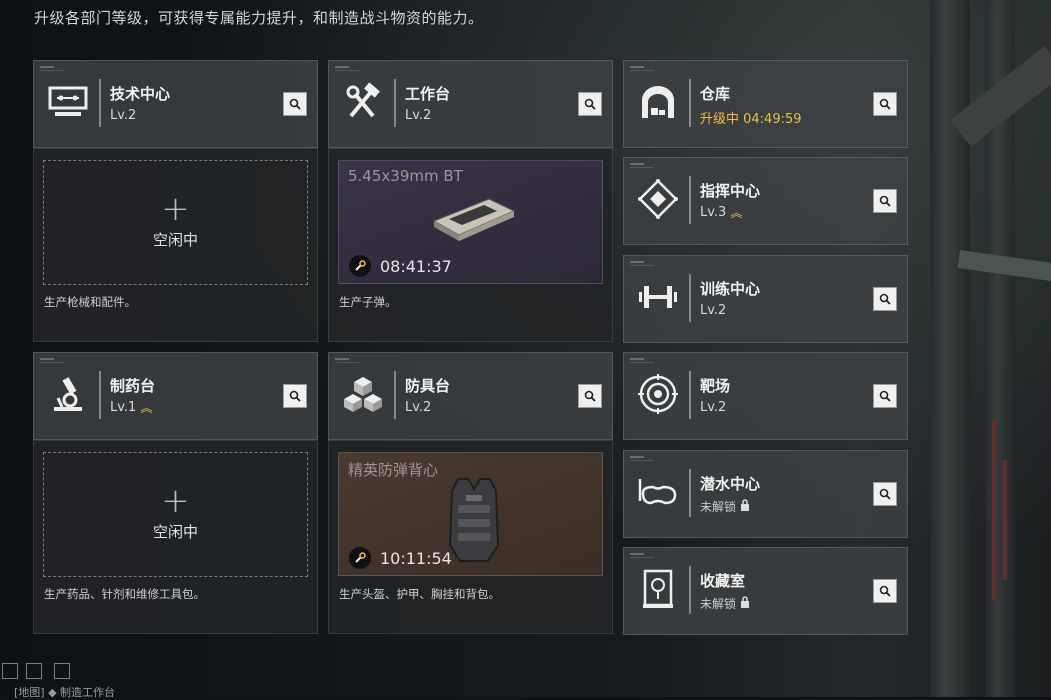 The image size is (1051, 700). I want to click on production-description: 生产药品、针剂和维修工具包。, so click(124, 594).